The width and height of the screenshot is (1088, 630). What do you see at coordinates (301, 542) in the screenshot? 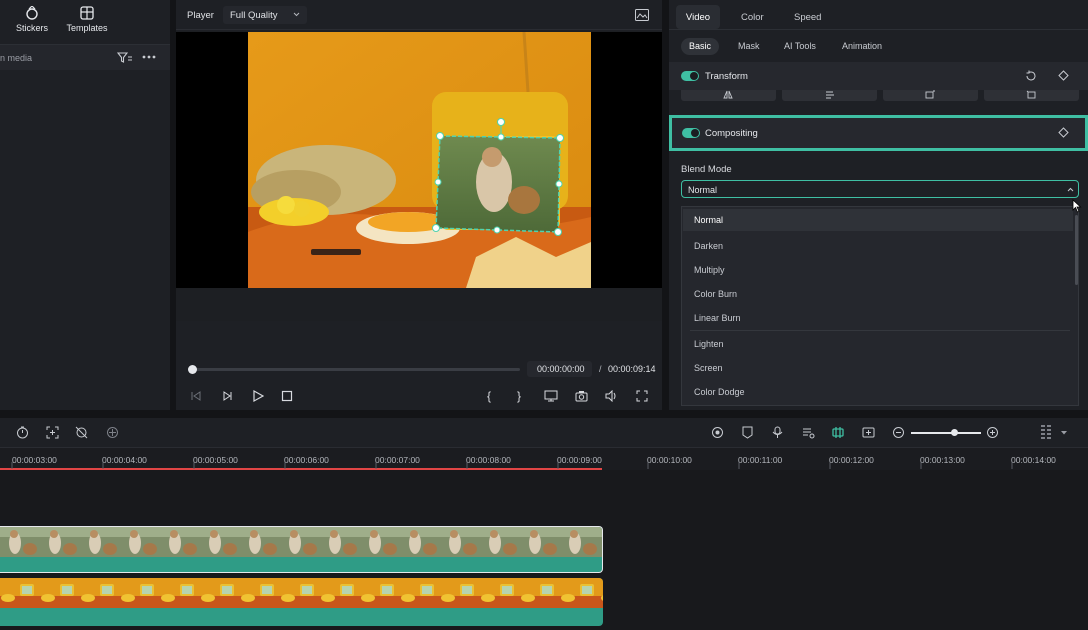
I see `pip-clip-thumbnails` at bounding box center [301, 542].